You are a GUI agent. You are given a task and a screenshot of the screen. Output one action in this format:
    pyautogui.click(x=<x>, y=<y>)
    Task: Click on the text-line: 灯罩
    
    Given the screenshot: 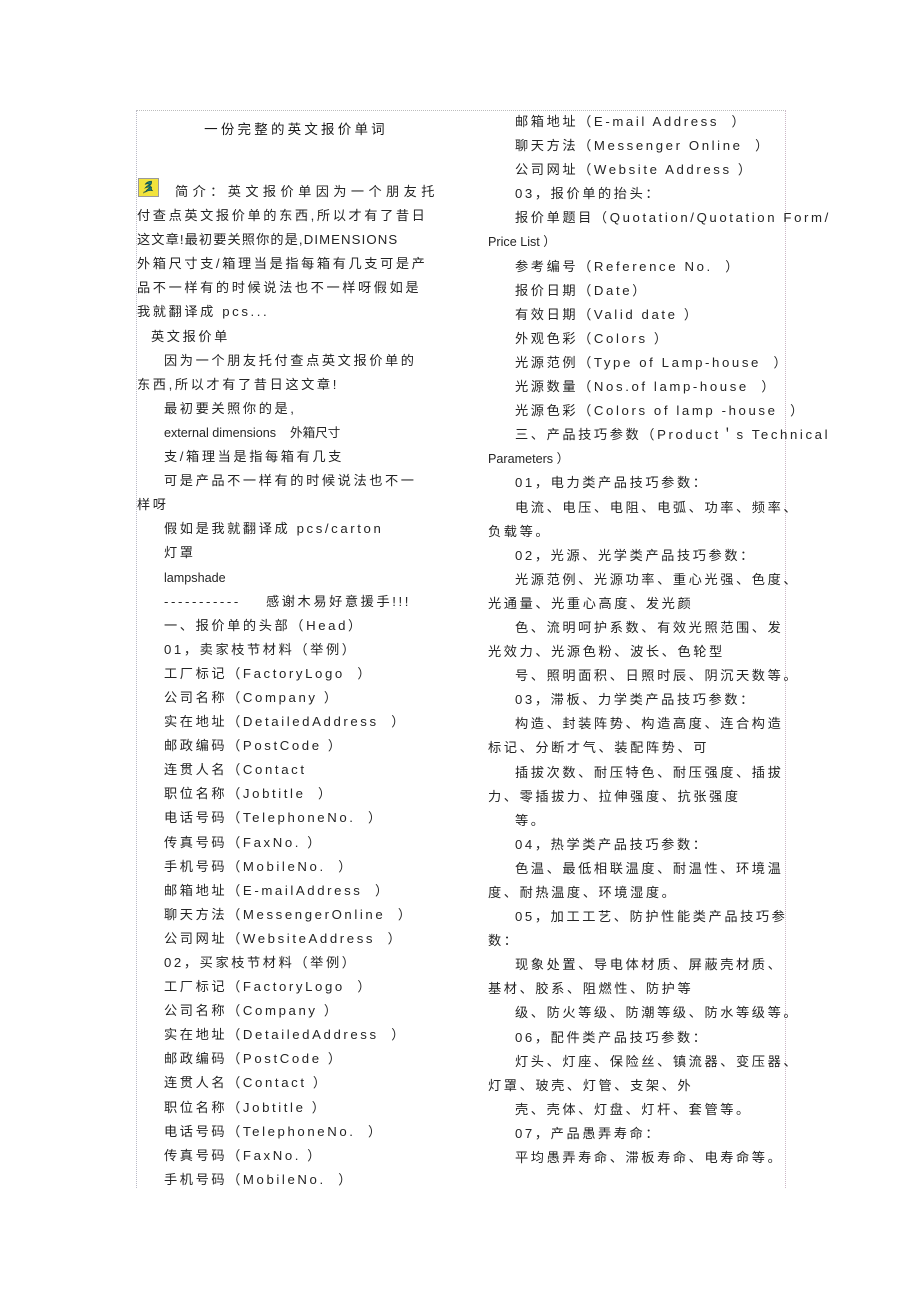 What is the action you would take?
    pyautogui.click(x=180, y=553)
    